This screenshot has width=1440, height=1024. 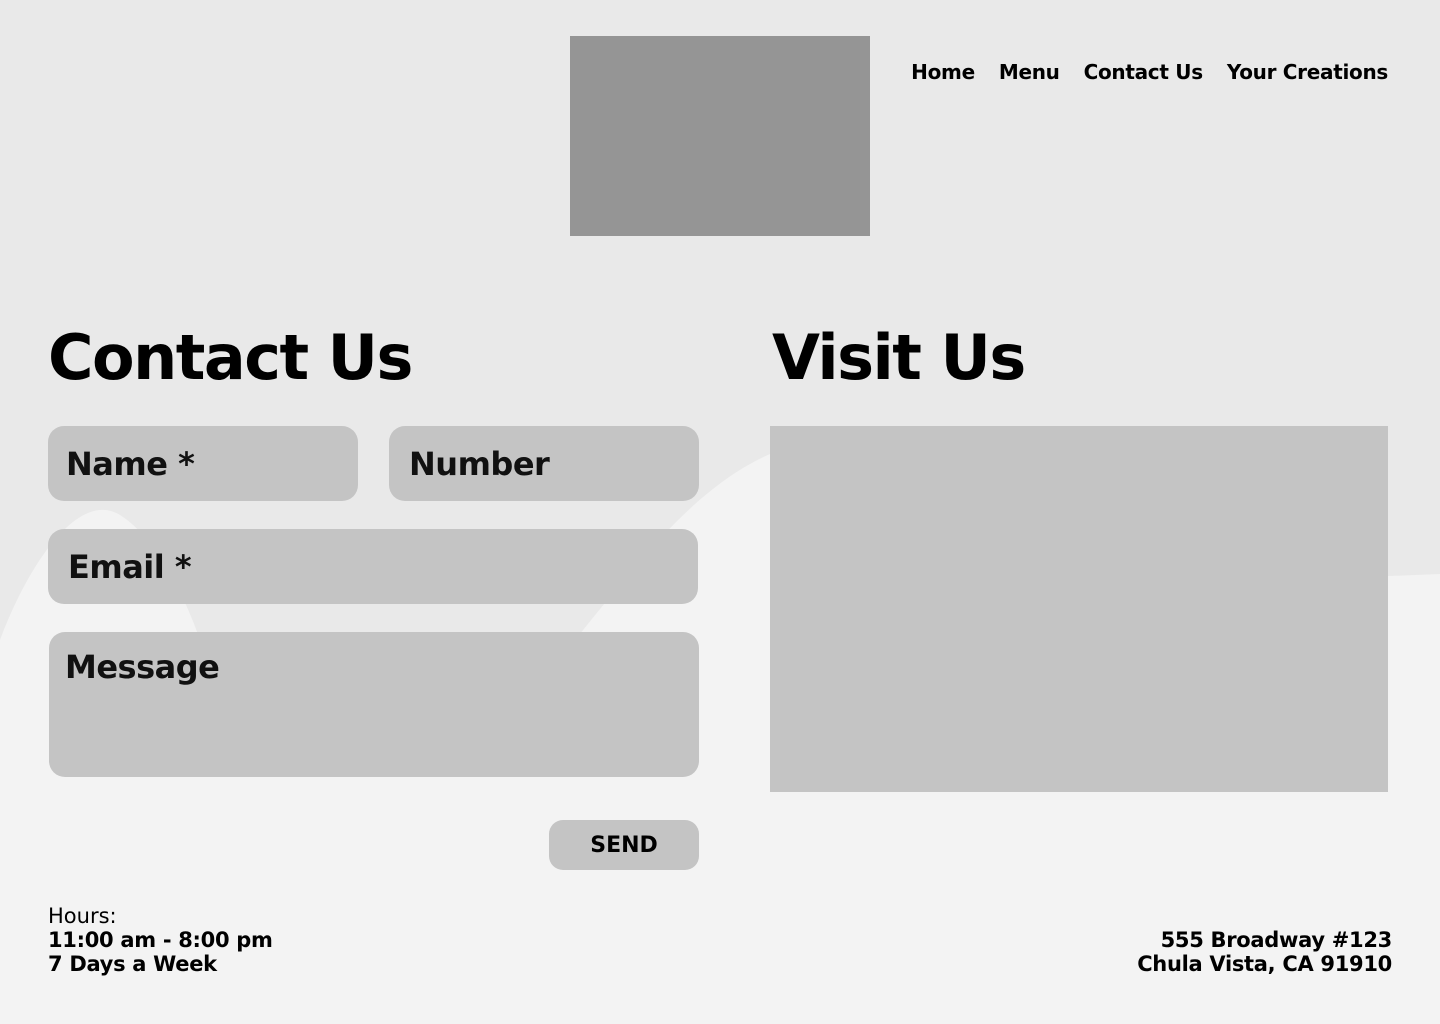 I want to click on hours-days: 7 Days a Week, so click(x=132, y=964).